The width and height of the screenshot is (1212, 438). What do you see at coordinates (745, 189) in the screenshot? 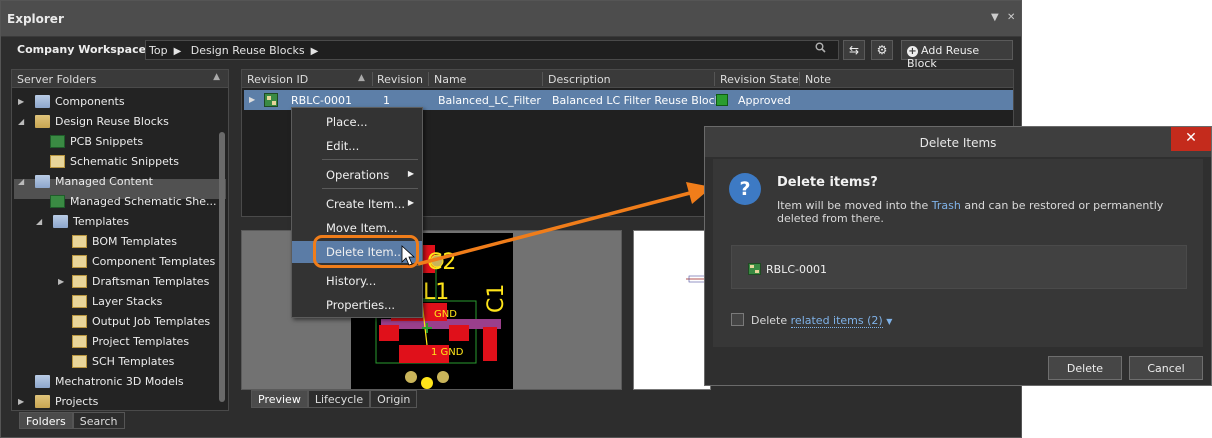
I see `question-icon: ?` at bounding box center [745, 189].